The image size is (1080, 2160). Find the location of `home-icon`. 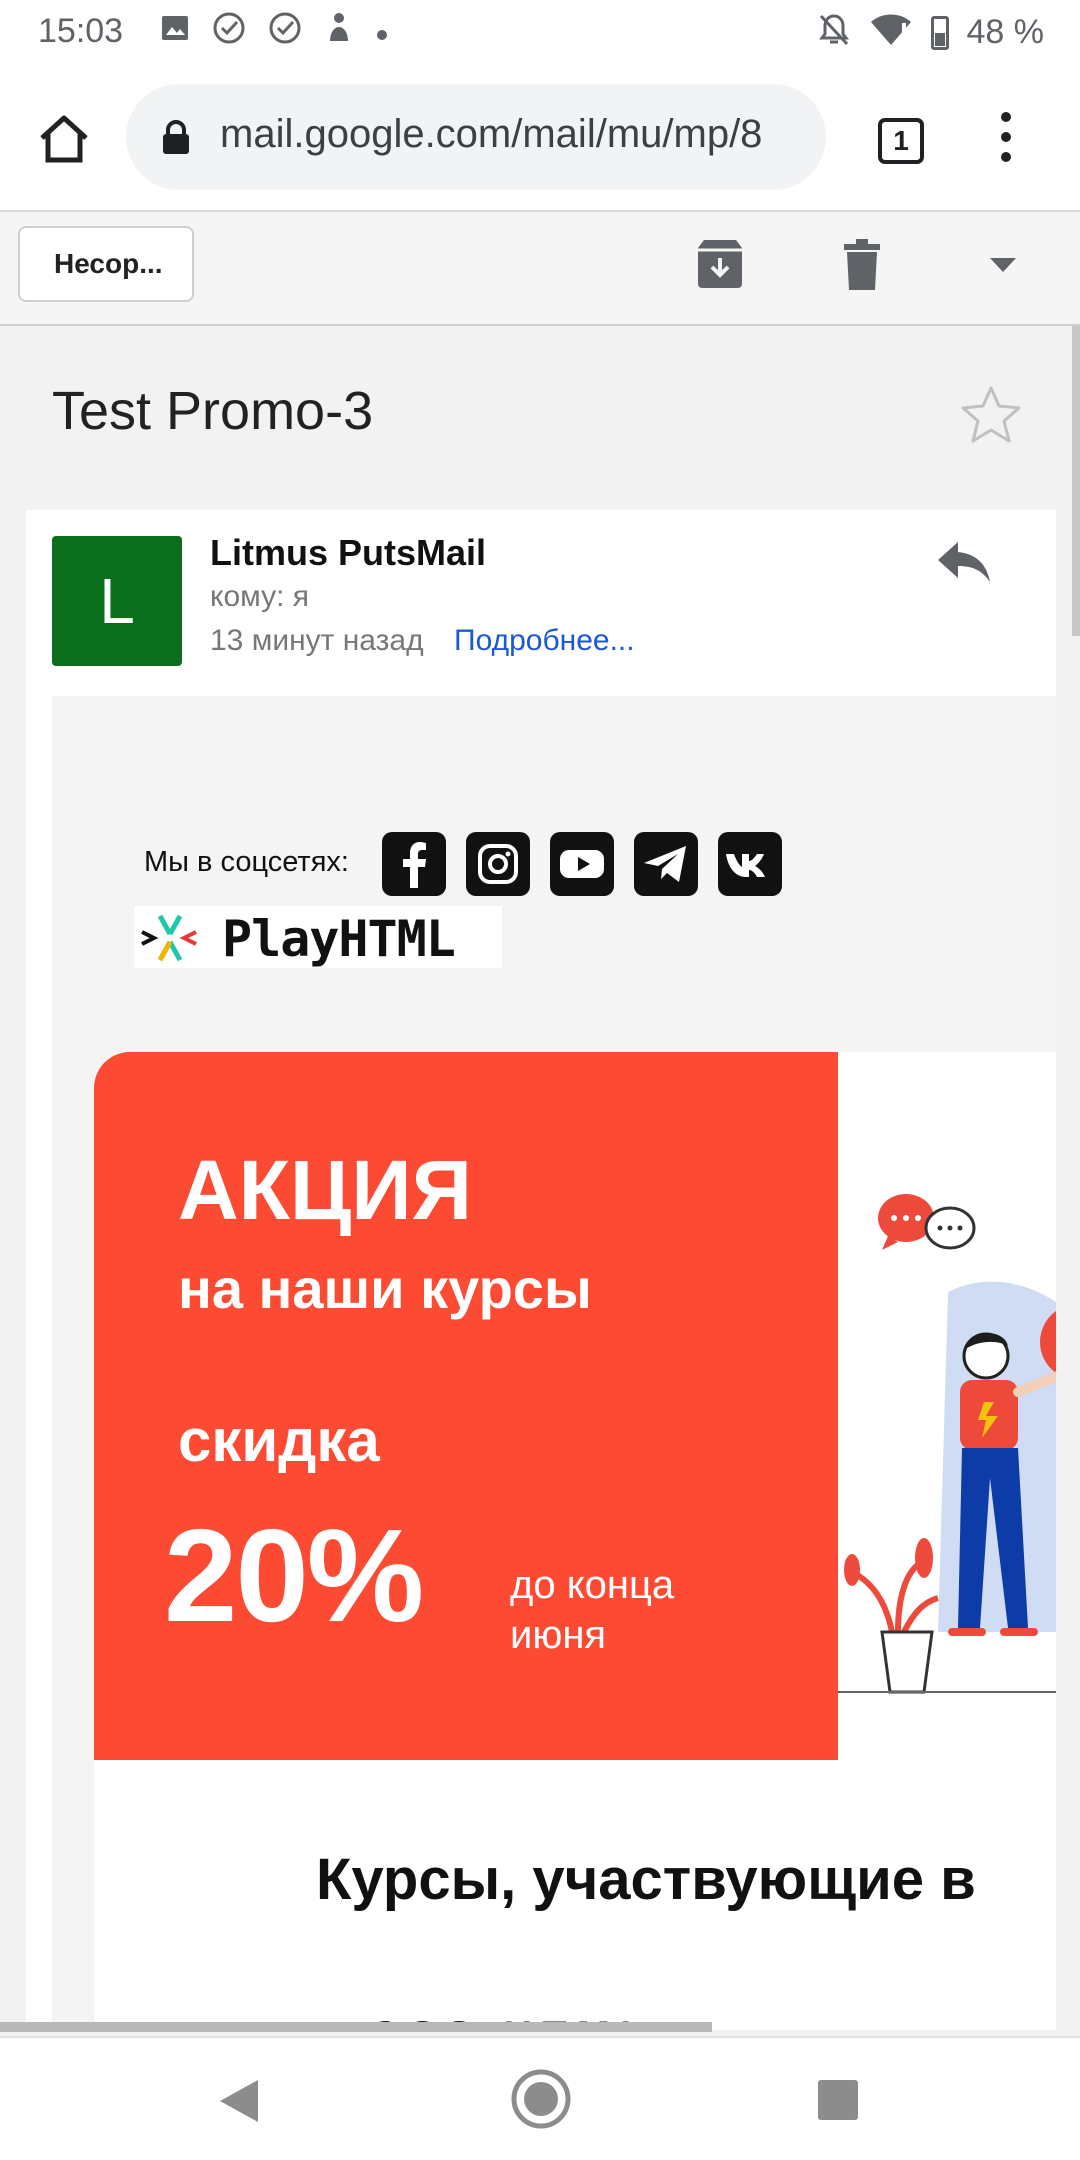

home-icon is located at coordinates (64, 138).